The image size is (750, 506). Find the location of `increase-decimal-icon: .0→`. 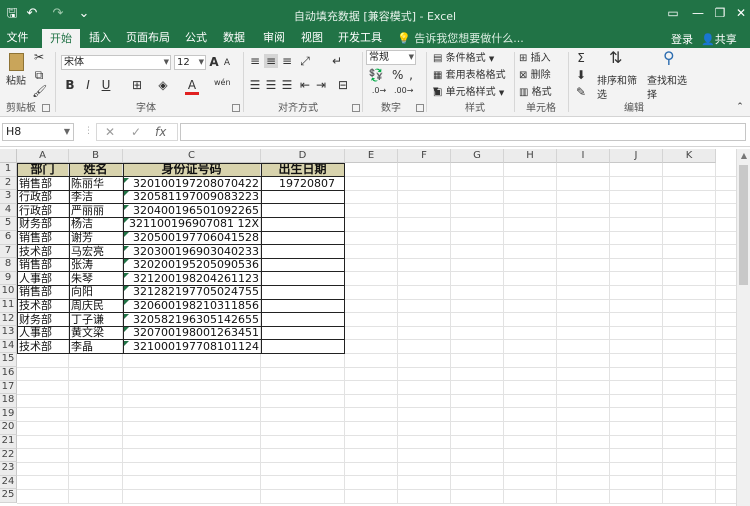

increase-decimal-icon: .0→ is located at coordinates (379, 91).